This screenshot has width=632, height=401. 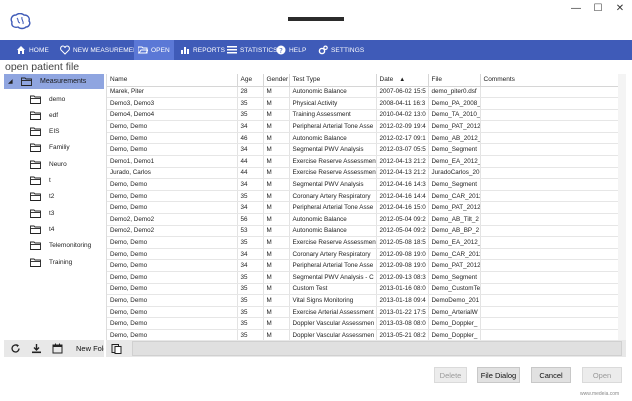 What do you see at coordinates (44, 132) in the screenshot?
I see `tree-folder-item: EIS` at bounding box center [44, 132].